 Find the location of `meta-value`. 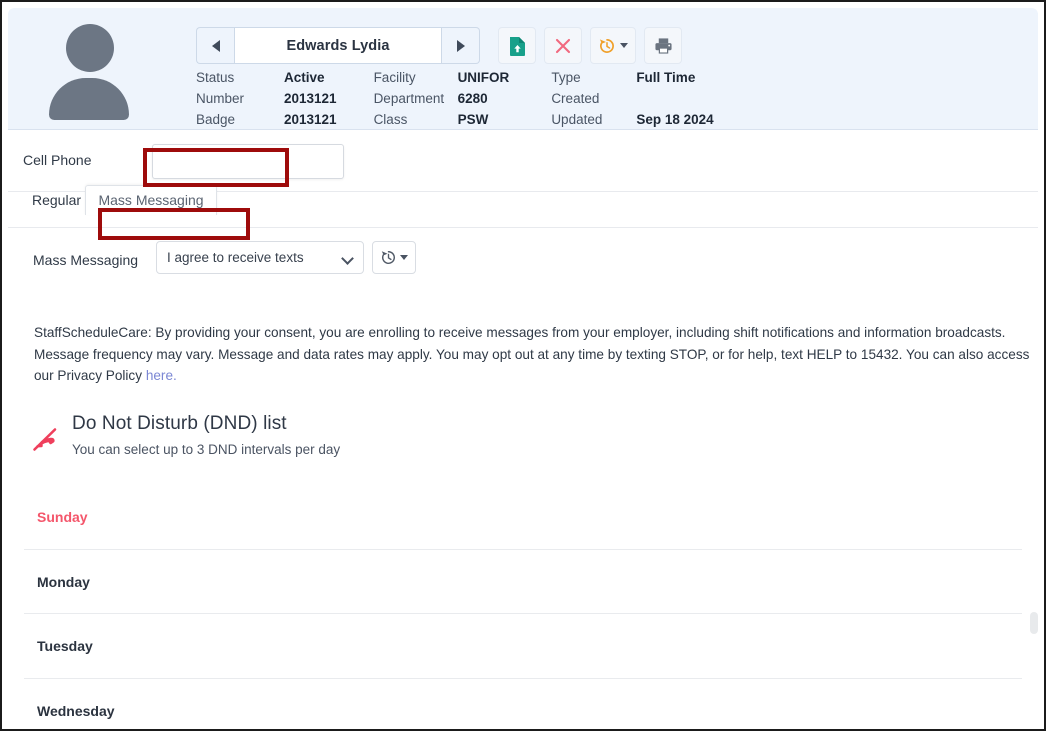

meta-value is located at coordinates (674, 98).